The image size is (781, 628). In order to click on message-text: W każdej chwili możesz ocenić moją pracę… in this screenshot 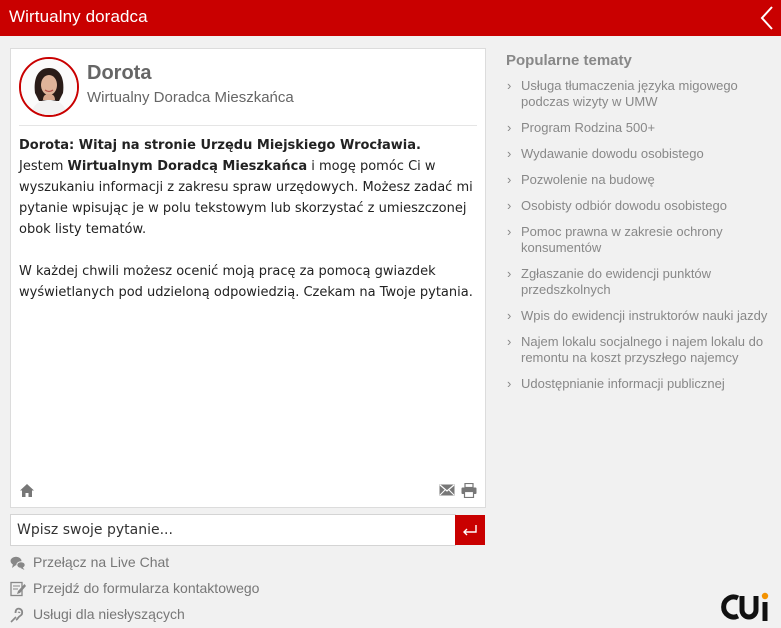, I will do `click(246, 282)`.